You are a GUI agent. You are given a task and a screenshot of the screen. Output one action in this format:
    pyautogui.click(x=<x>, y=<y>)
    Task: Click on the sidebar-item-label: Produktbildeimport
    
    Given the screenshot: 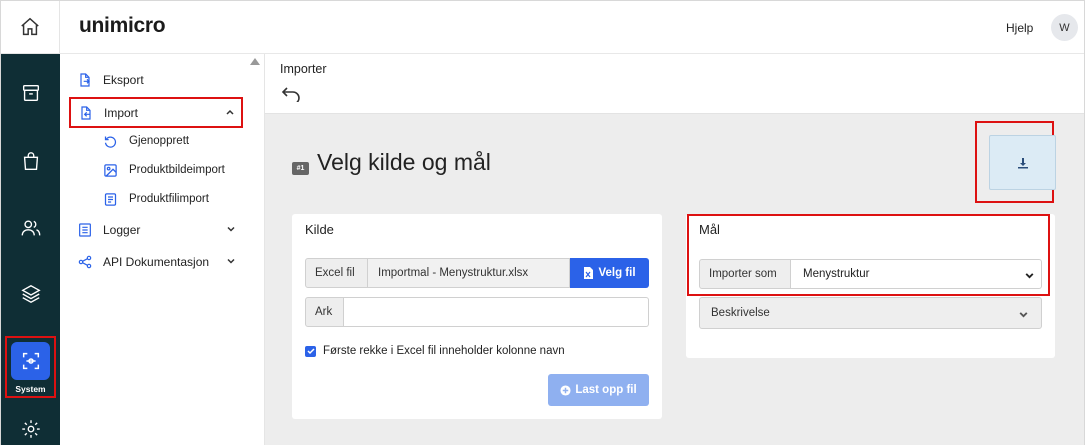 What is the action you would take?
    pyautogui.click(x=177, y=170)
    